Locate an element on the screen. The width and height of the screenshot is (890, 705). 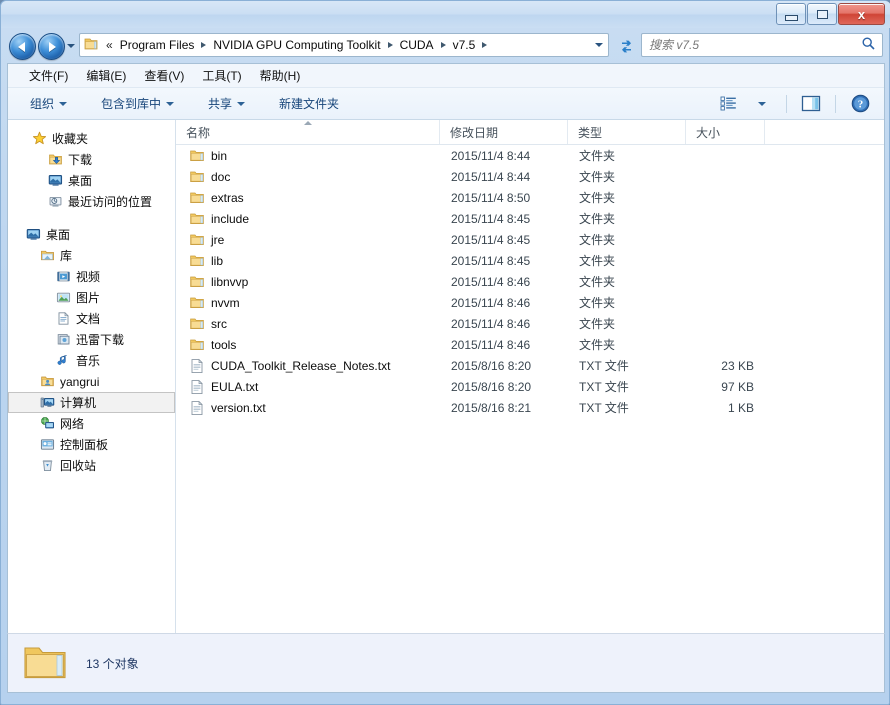
cell-name: tools is located at coordinates (309, 345).